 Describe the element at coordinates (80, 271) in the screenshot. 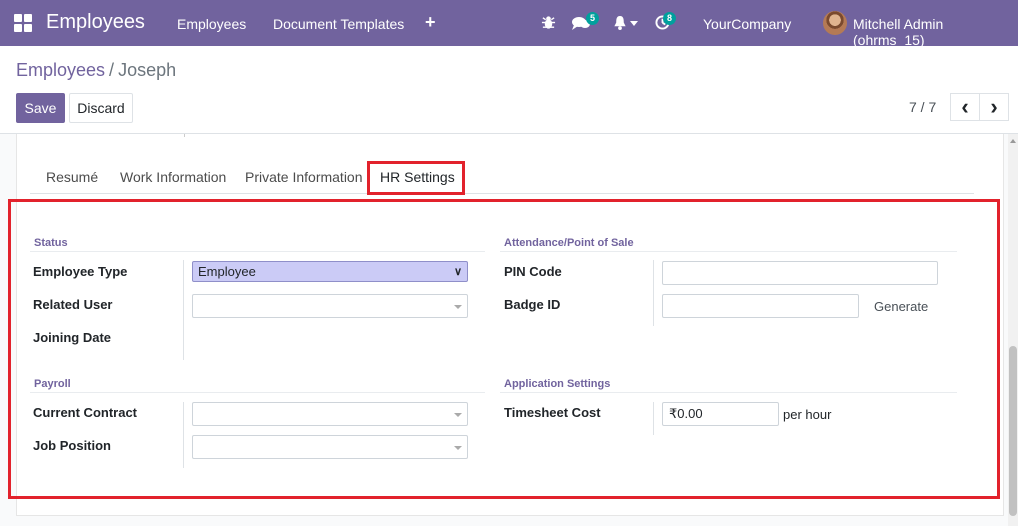

I see `employee-type-label: Employee Type` at that location.